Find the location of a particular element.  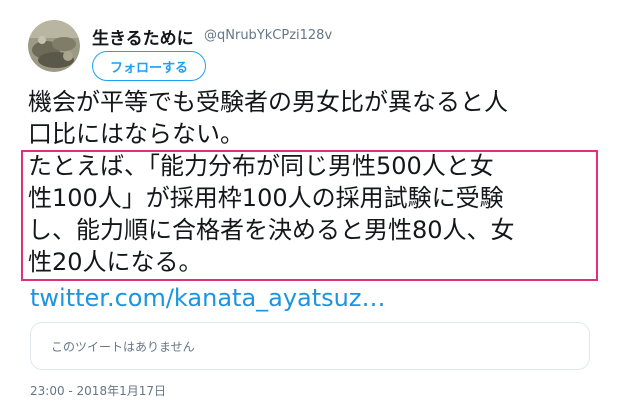

tweet-line: 性20人になる。 is located at coordinates (115, 262).